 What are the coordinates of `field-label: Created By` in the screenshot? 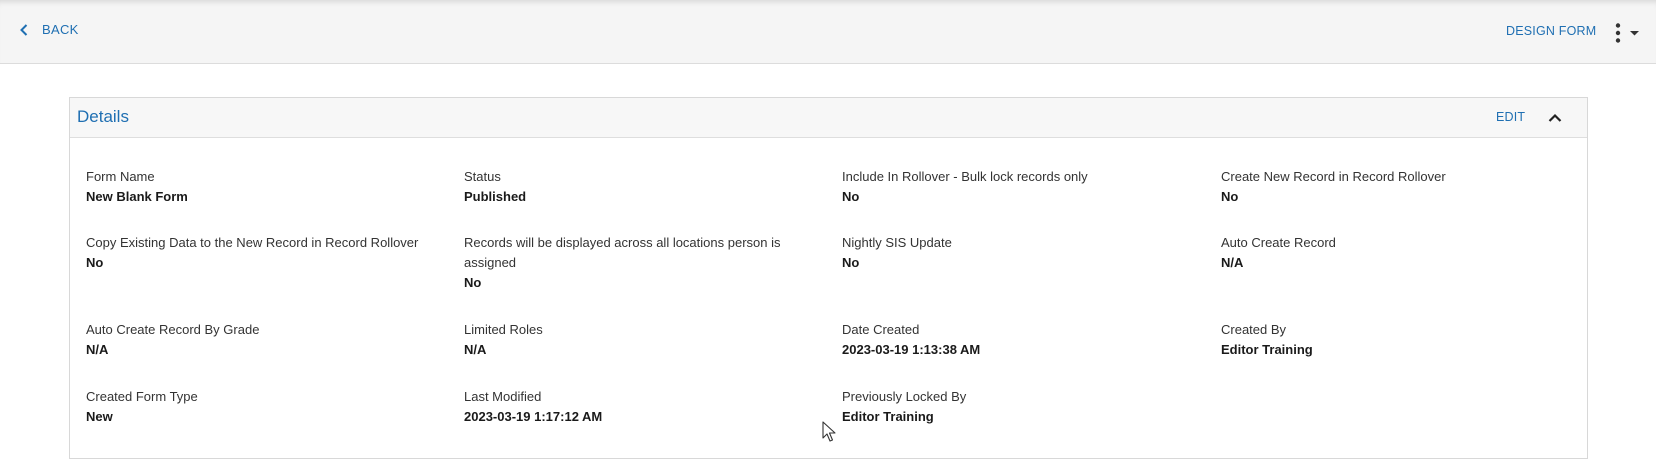 It's located at (1254, 329).